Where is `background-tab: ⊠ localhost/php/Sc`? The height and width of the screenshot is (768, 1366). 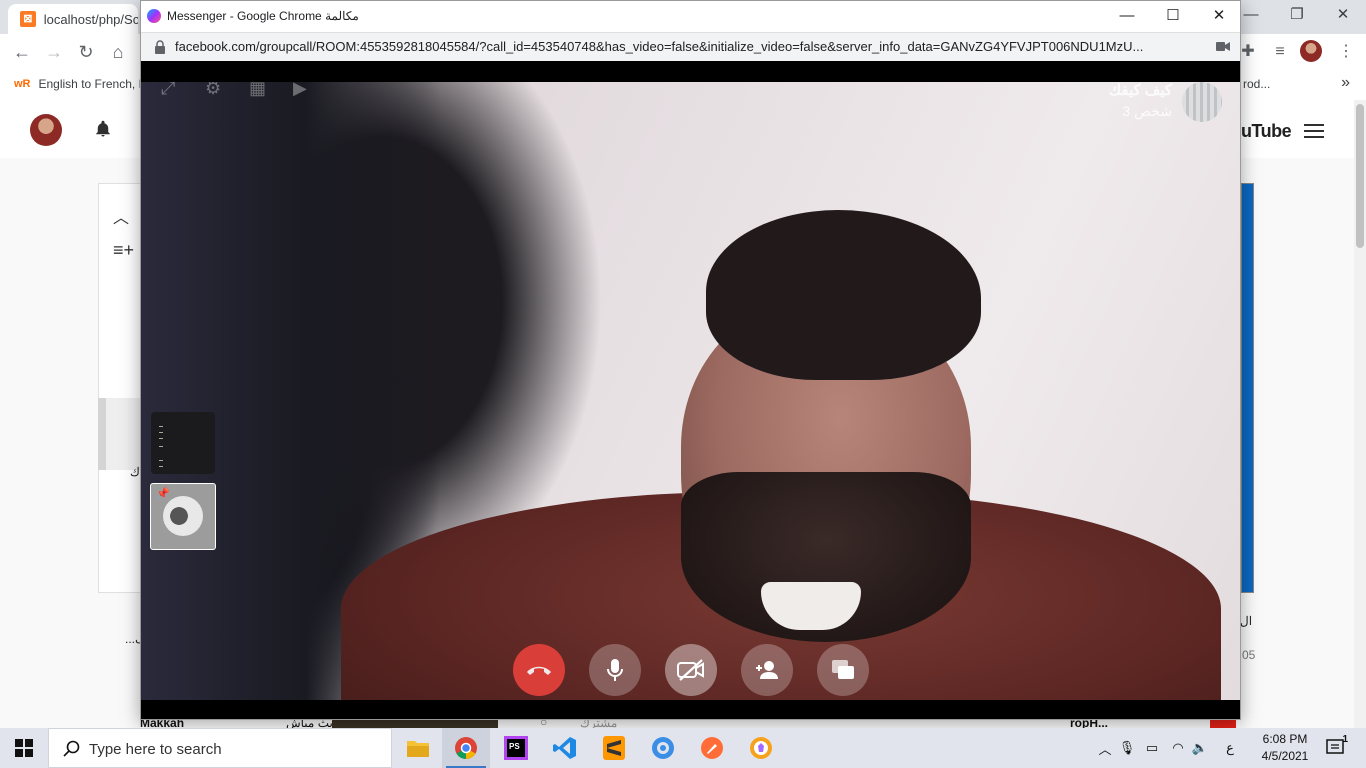 background-tab: ⊠ localhost/php/Sc is located at coordinates (73, 19).